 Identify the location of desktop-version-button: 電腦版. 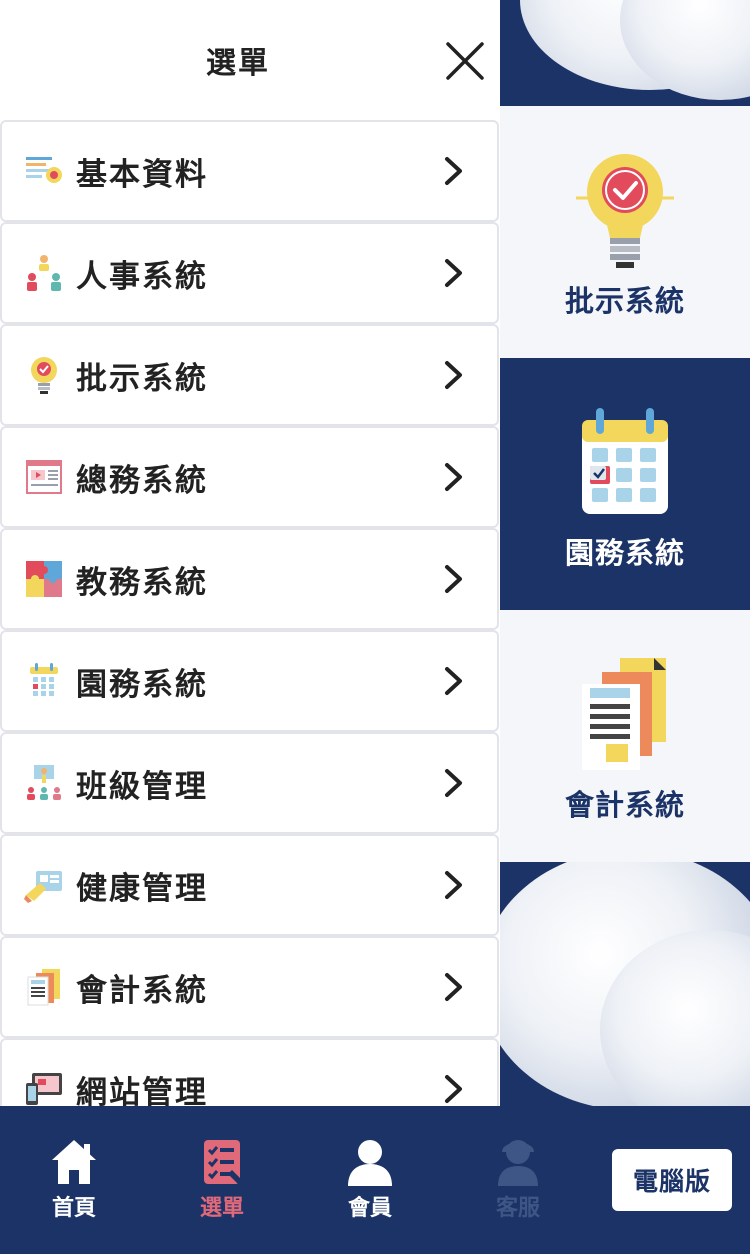
(672, 1180).